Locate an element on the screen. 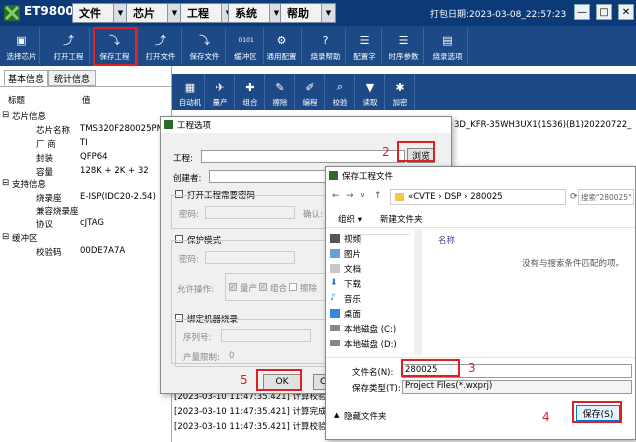 The image size is (636, 442). menu-file: 文件 ▼ is located at coordinates (100, 13).